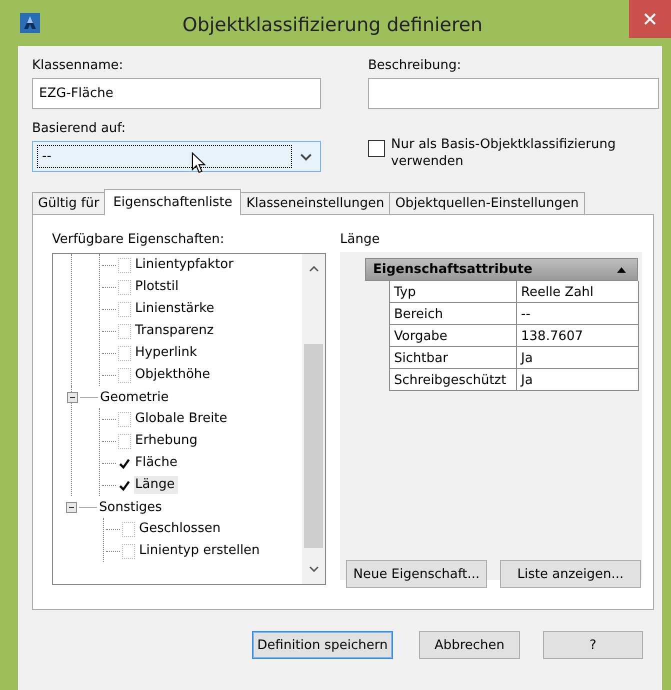 This screenshot has height=690, width=671. What do you see at coordinates (453, 380) in the screenshot?
I see `attribute-name: Schreibgeschützt` at bounding box center [453, 380].